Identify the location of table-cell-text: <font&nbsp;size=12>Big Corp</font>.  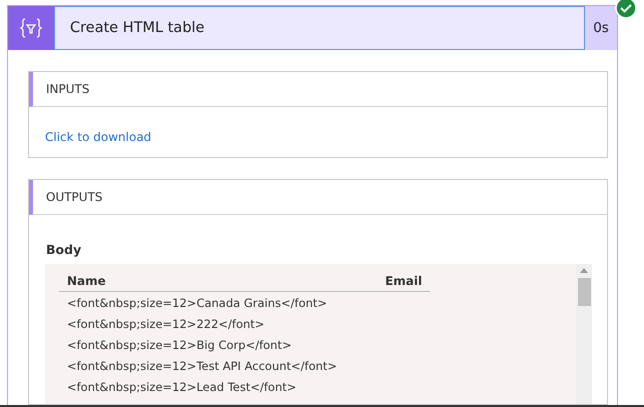
(179, 345).